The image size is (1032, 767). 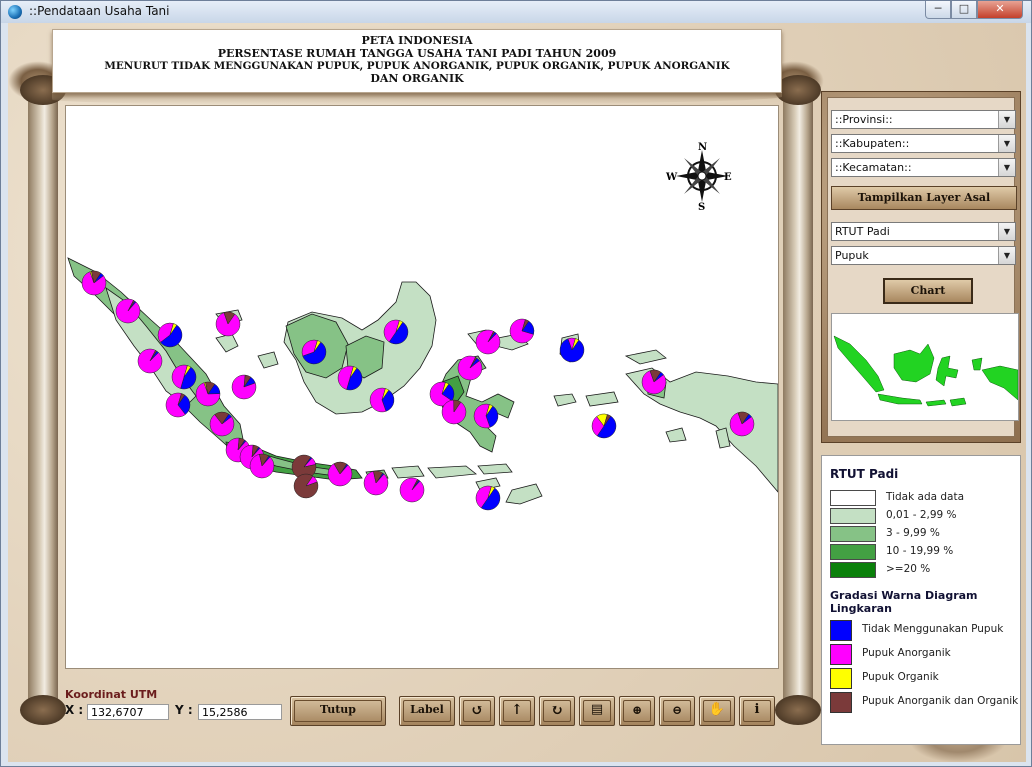 I want to click on compass-w: W, so click(x=671, y=177).